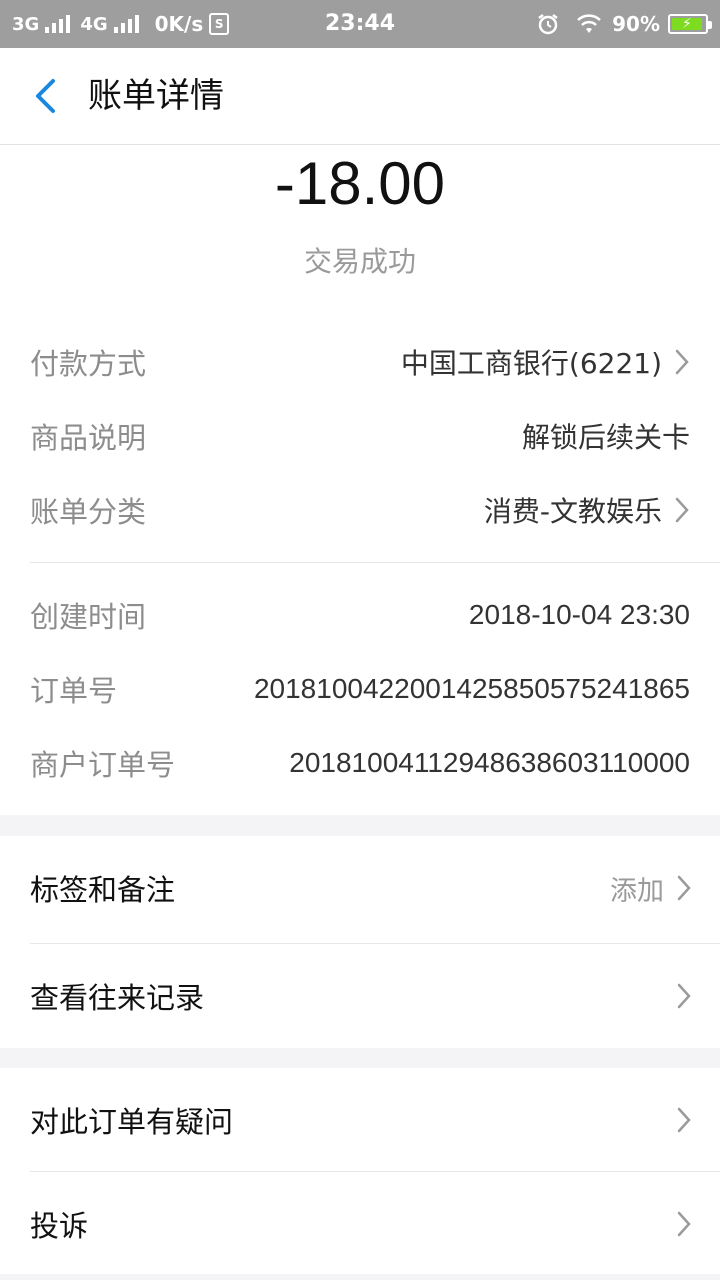 This screenshot has height=1280, width=720. Describe the element at coordinates (179, 24) in the screenshot. I see `network-speed: 0K/s` at that location.